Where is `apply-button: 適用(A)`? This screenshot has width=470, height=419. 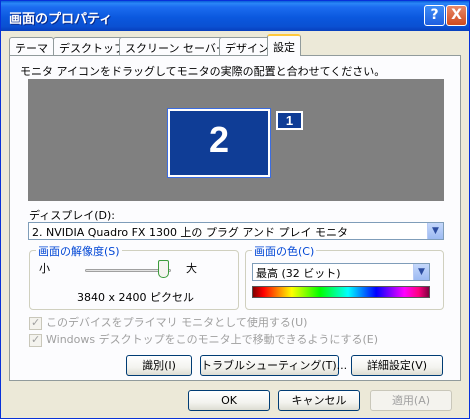
apply-button: 適用(A) is located at coordinates (411, 400).